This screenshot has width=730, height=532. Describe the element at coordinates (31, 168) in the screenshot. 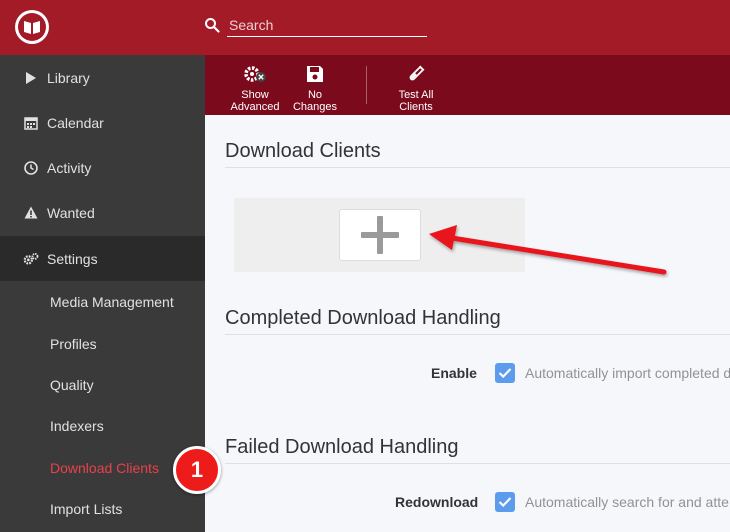

I see `clock-icon` at that location.